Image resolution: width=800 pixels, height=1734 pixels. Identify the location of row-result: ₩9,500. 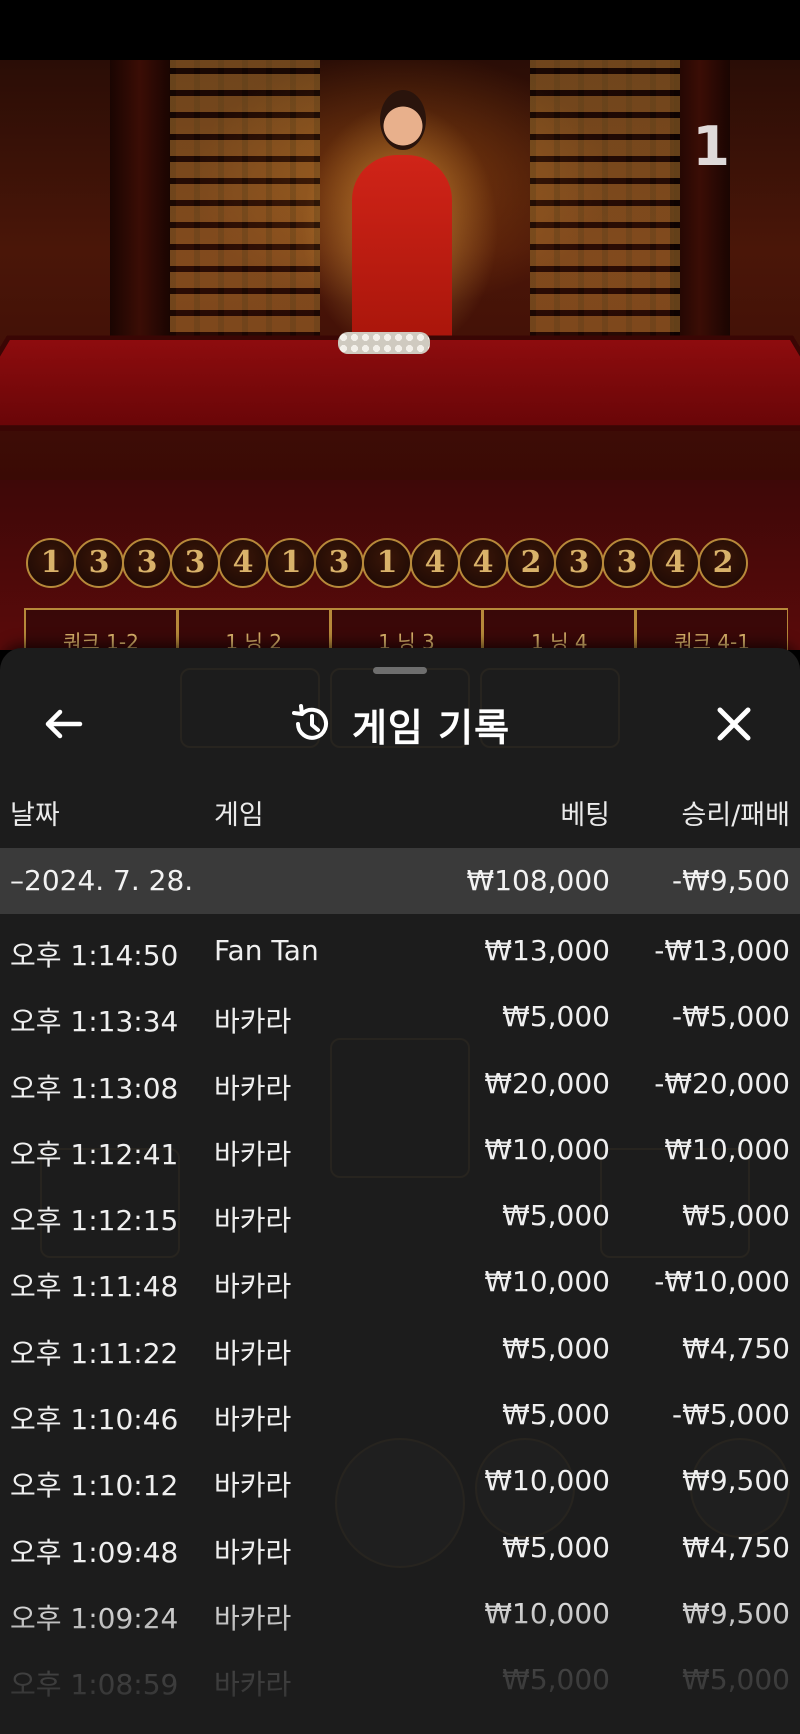
(736, 1481).